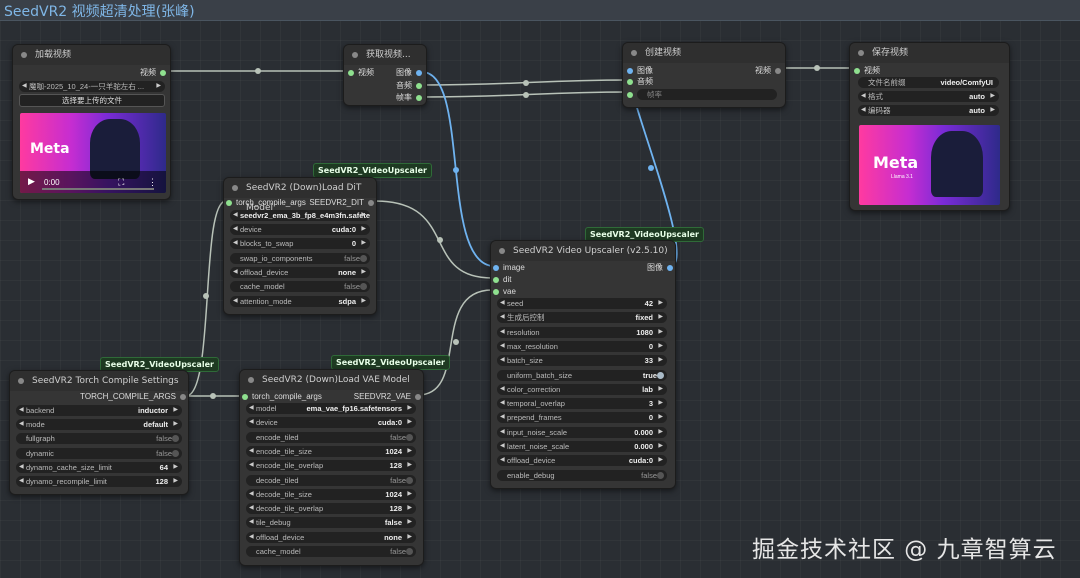 The width and height of the screenshot is (1080, 578). I want to click on input-image: image, so click(509, 268).